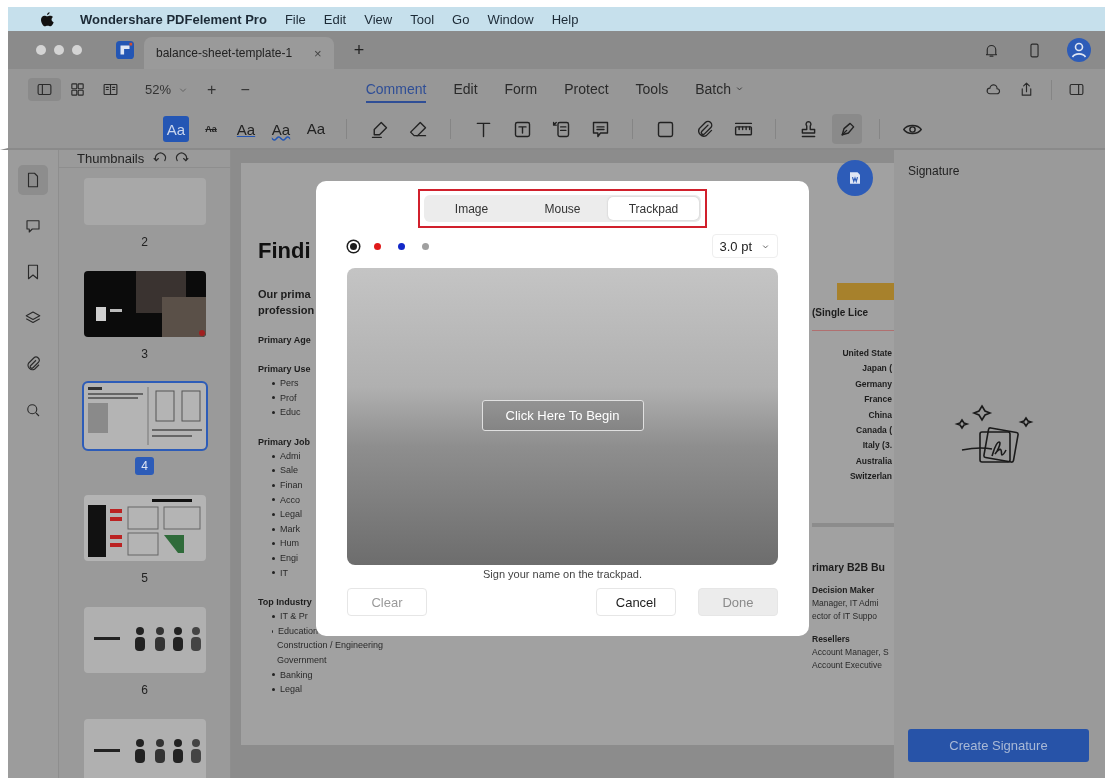 The image size is (1105, 778). What do you see at coordinates (510, 19) in the screenshot?
I see `menu-item: Window` at bounding box center [510, 19].